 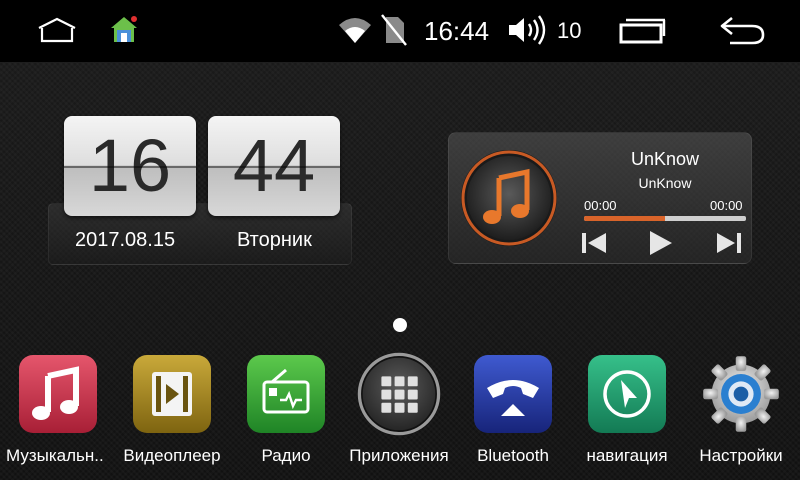 I want to click on app-music: Музыкальн.., so click(x=58, y=412).